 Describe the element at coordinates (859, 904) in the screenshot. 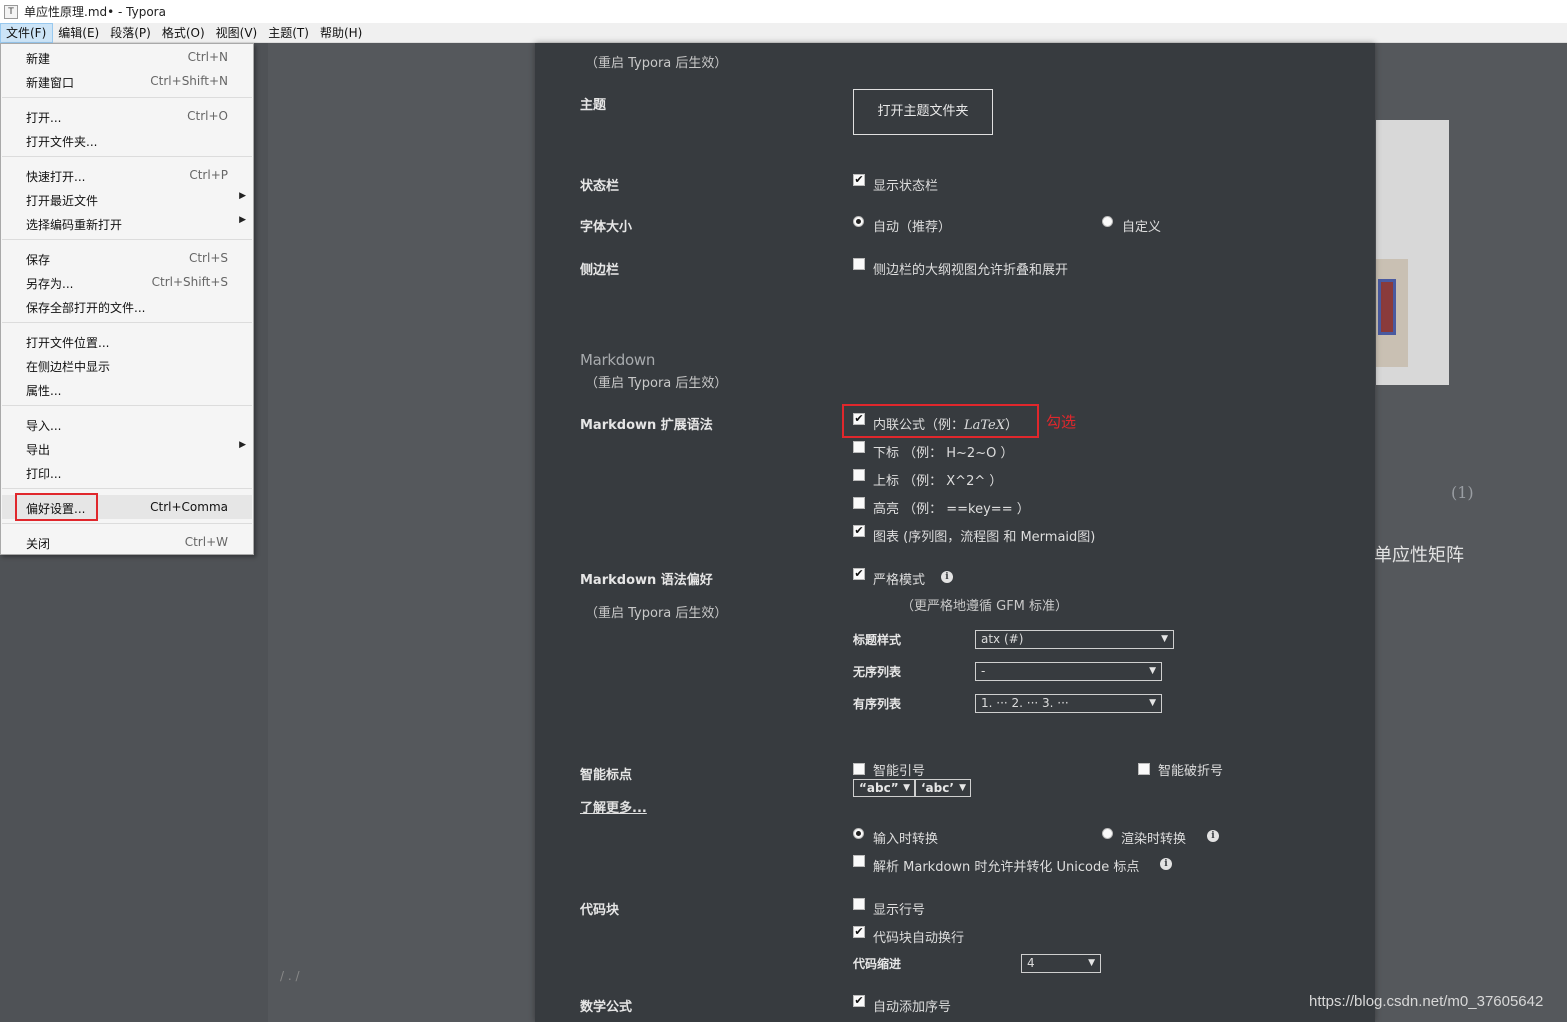

I see `line-numbers-checkbox` at that location.